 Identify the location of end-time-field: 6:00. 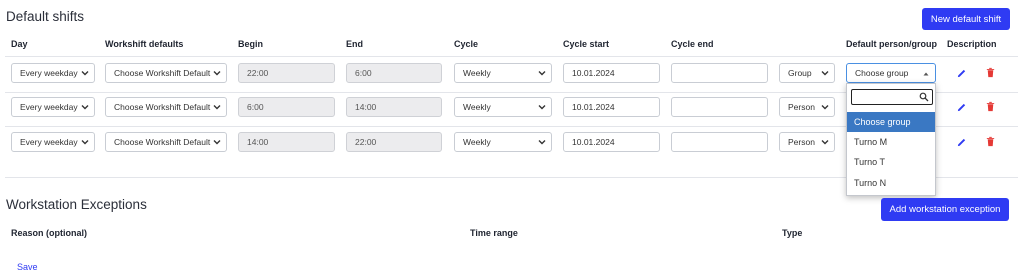
(394, 73).